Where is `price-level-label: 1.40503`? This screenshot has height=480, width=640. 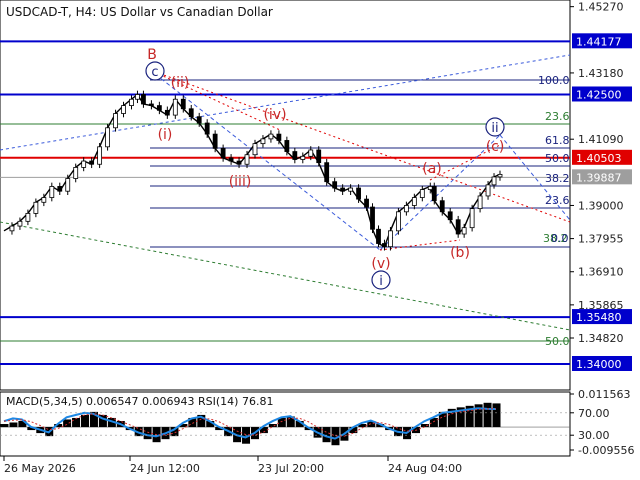 price-level-label: 1.40503 is located at coordinates (599, 158).